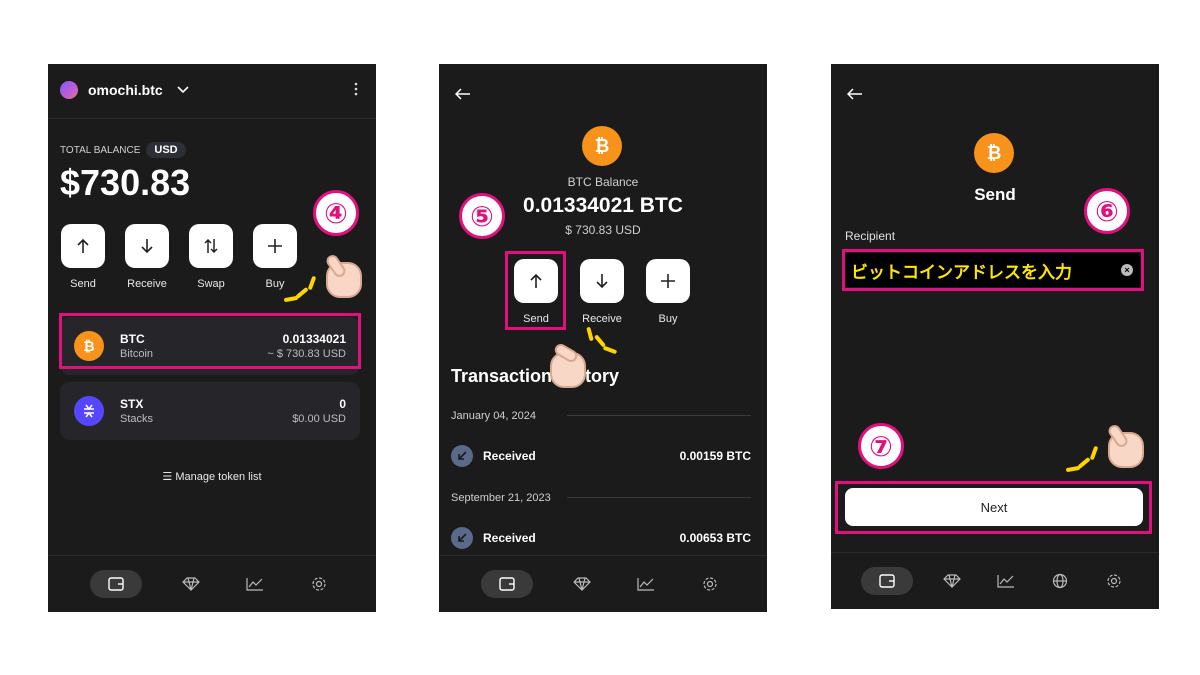  Describe the element at coordinates (1107, 211) in the screenshot. I see `step-6-badge: ⑥` at that location.